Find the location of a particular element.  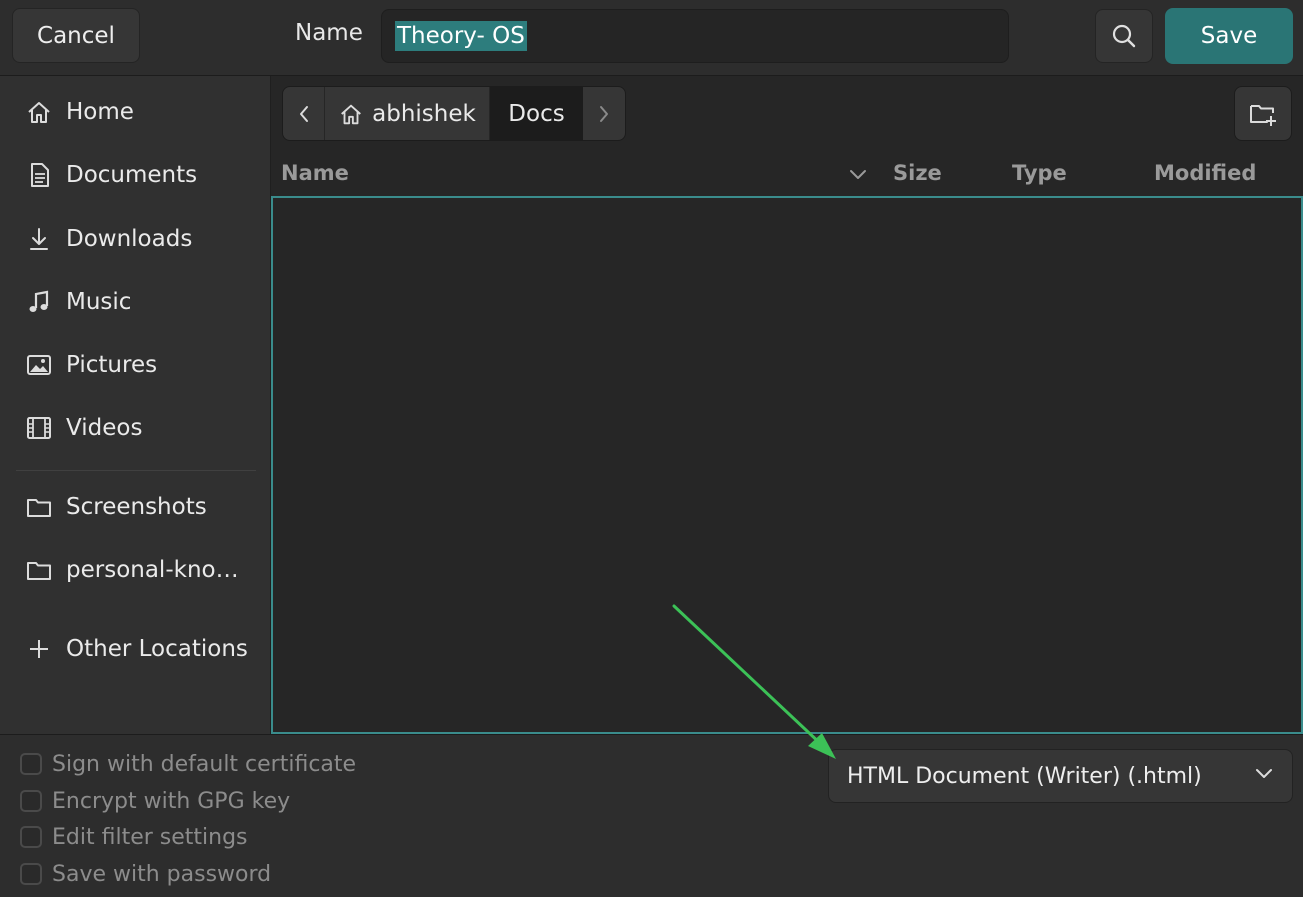

path-segment-label: abhishek is located at coordinates (424, 113).